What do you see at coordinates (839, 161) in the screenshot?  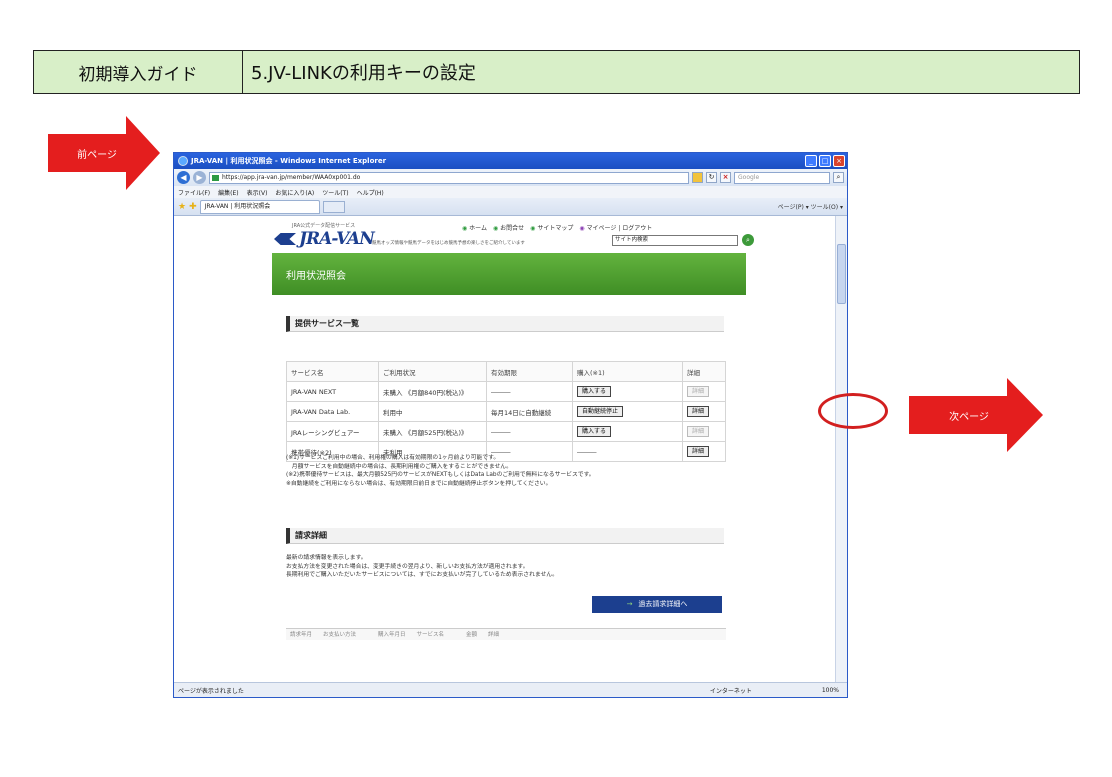 I see `close-icon: ×` at bounding box center [839, 161].